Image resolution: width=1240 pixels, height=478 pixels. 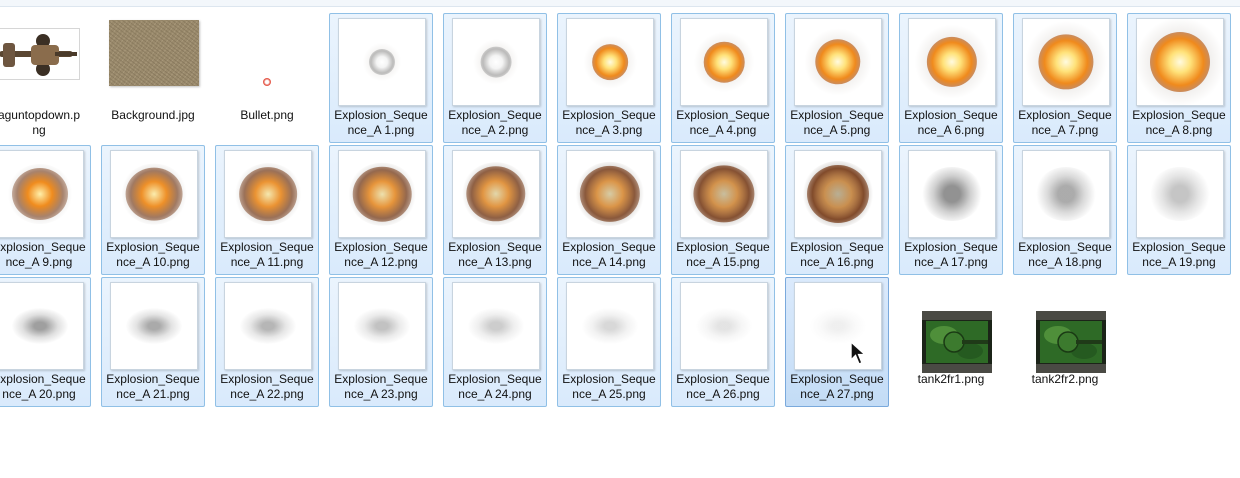 I want to click on file-item-tank2fr2-png: tank2fr2.png, so click(x=1065, y=342).